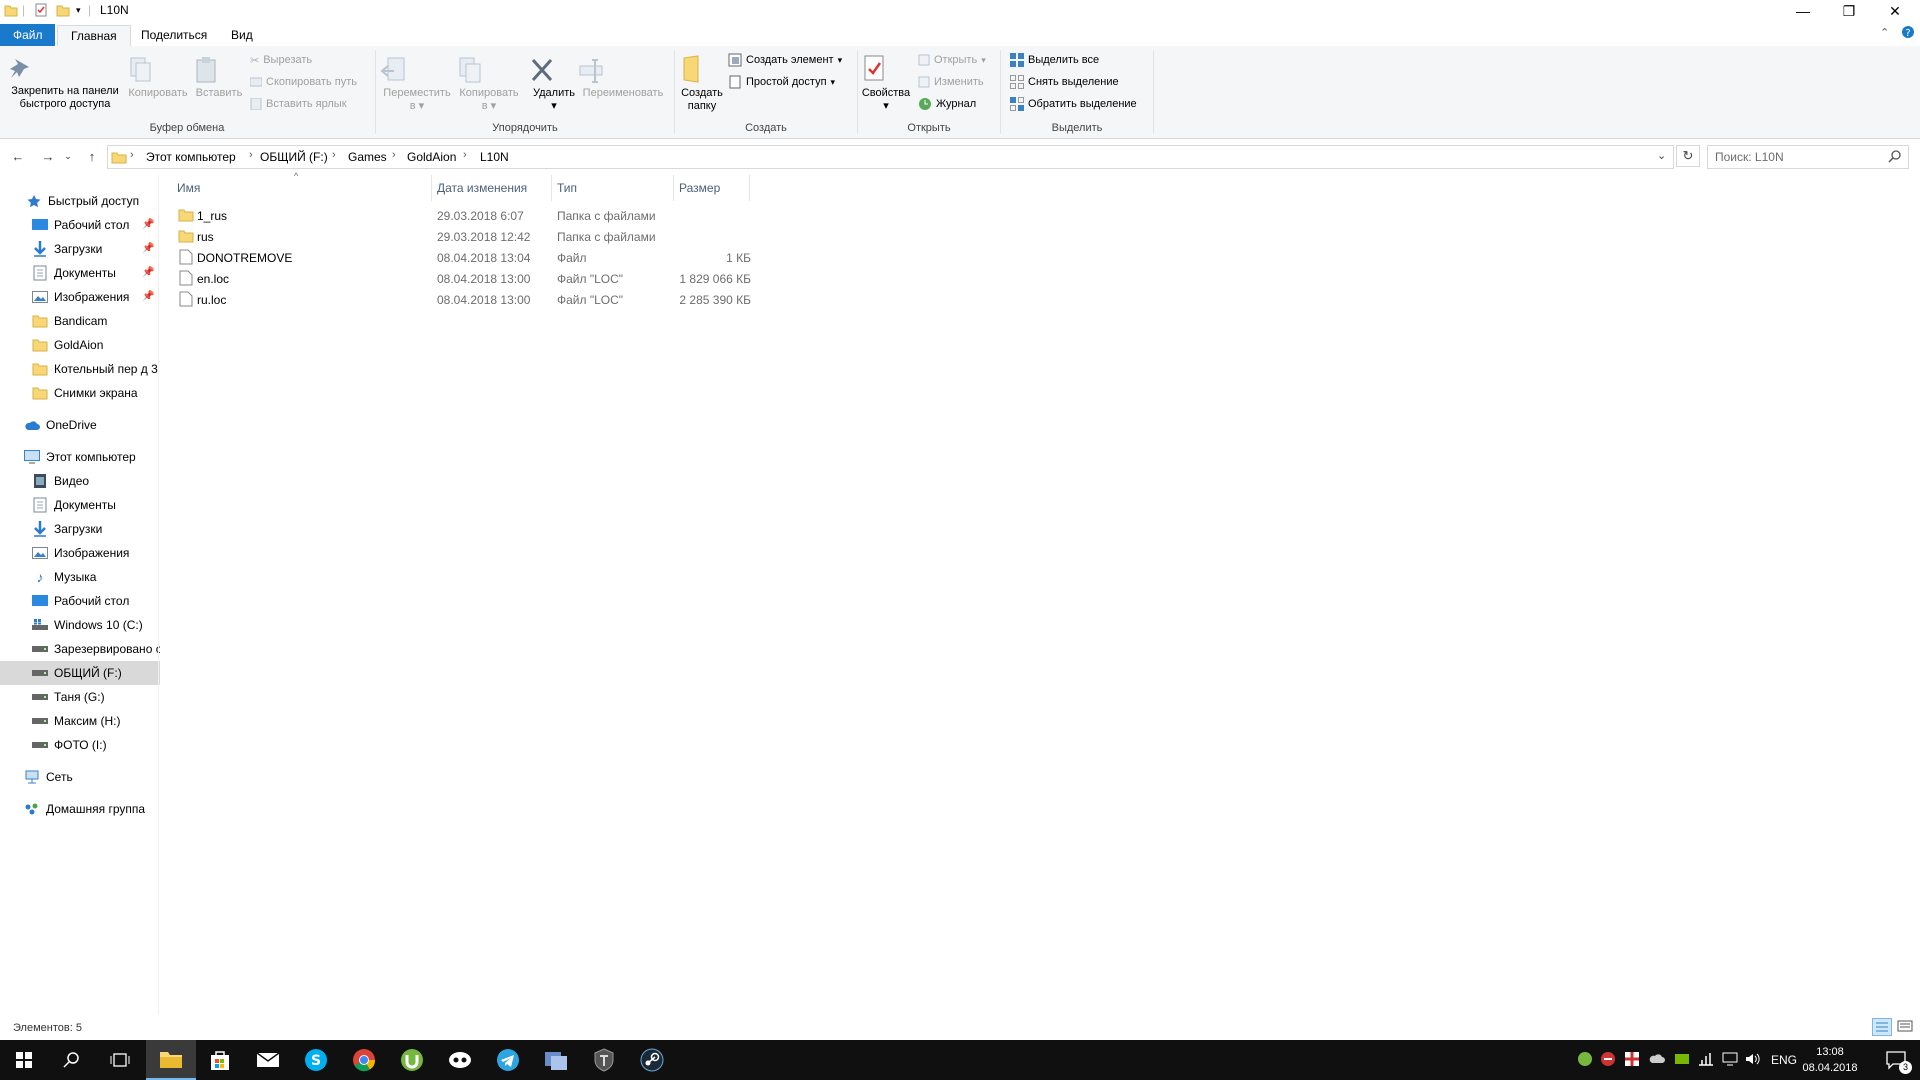 Image resolution: width=1920 pixels, height=1080 pixels. I want to click on homegroup-icon, so click(32, 809).